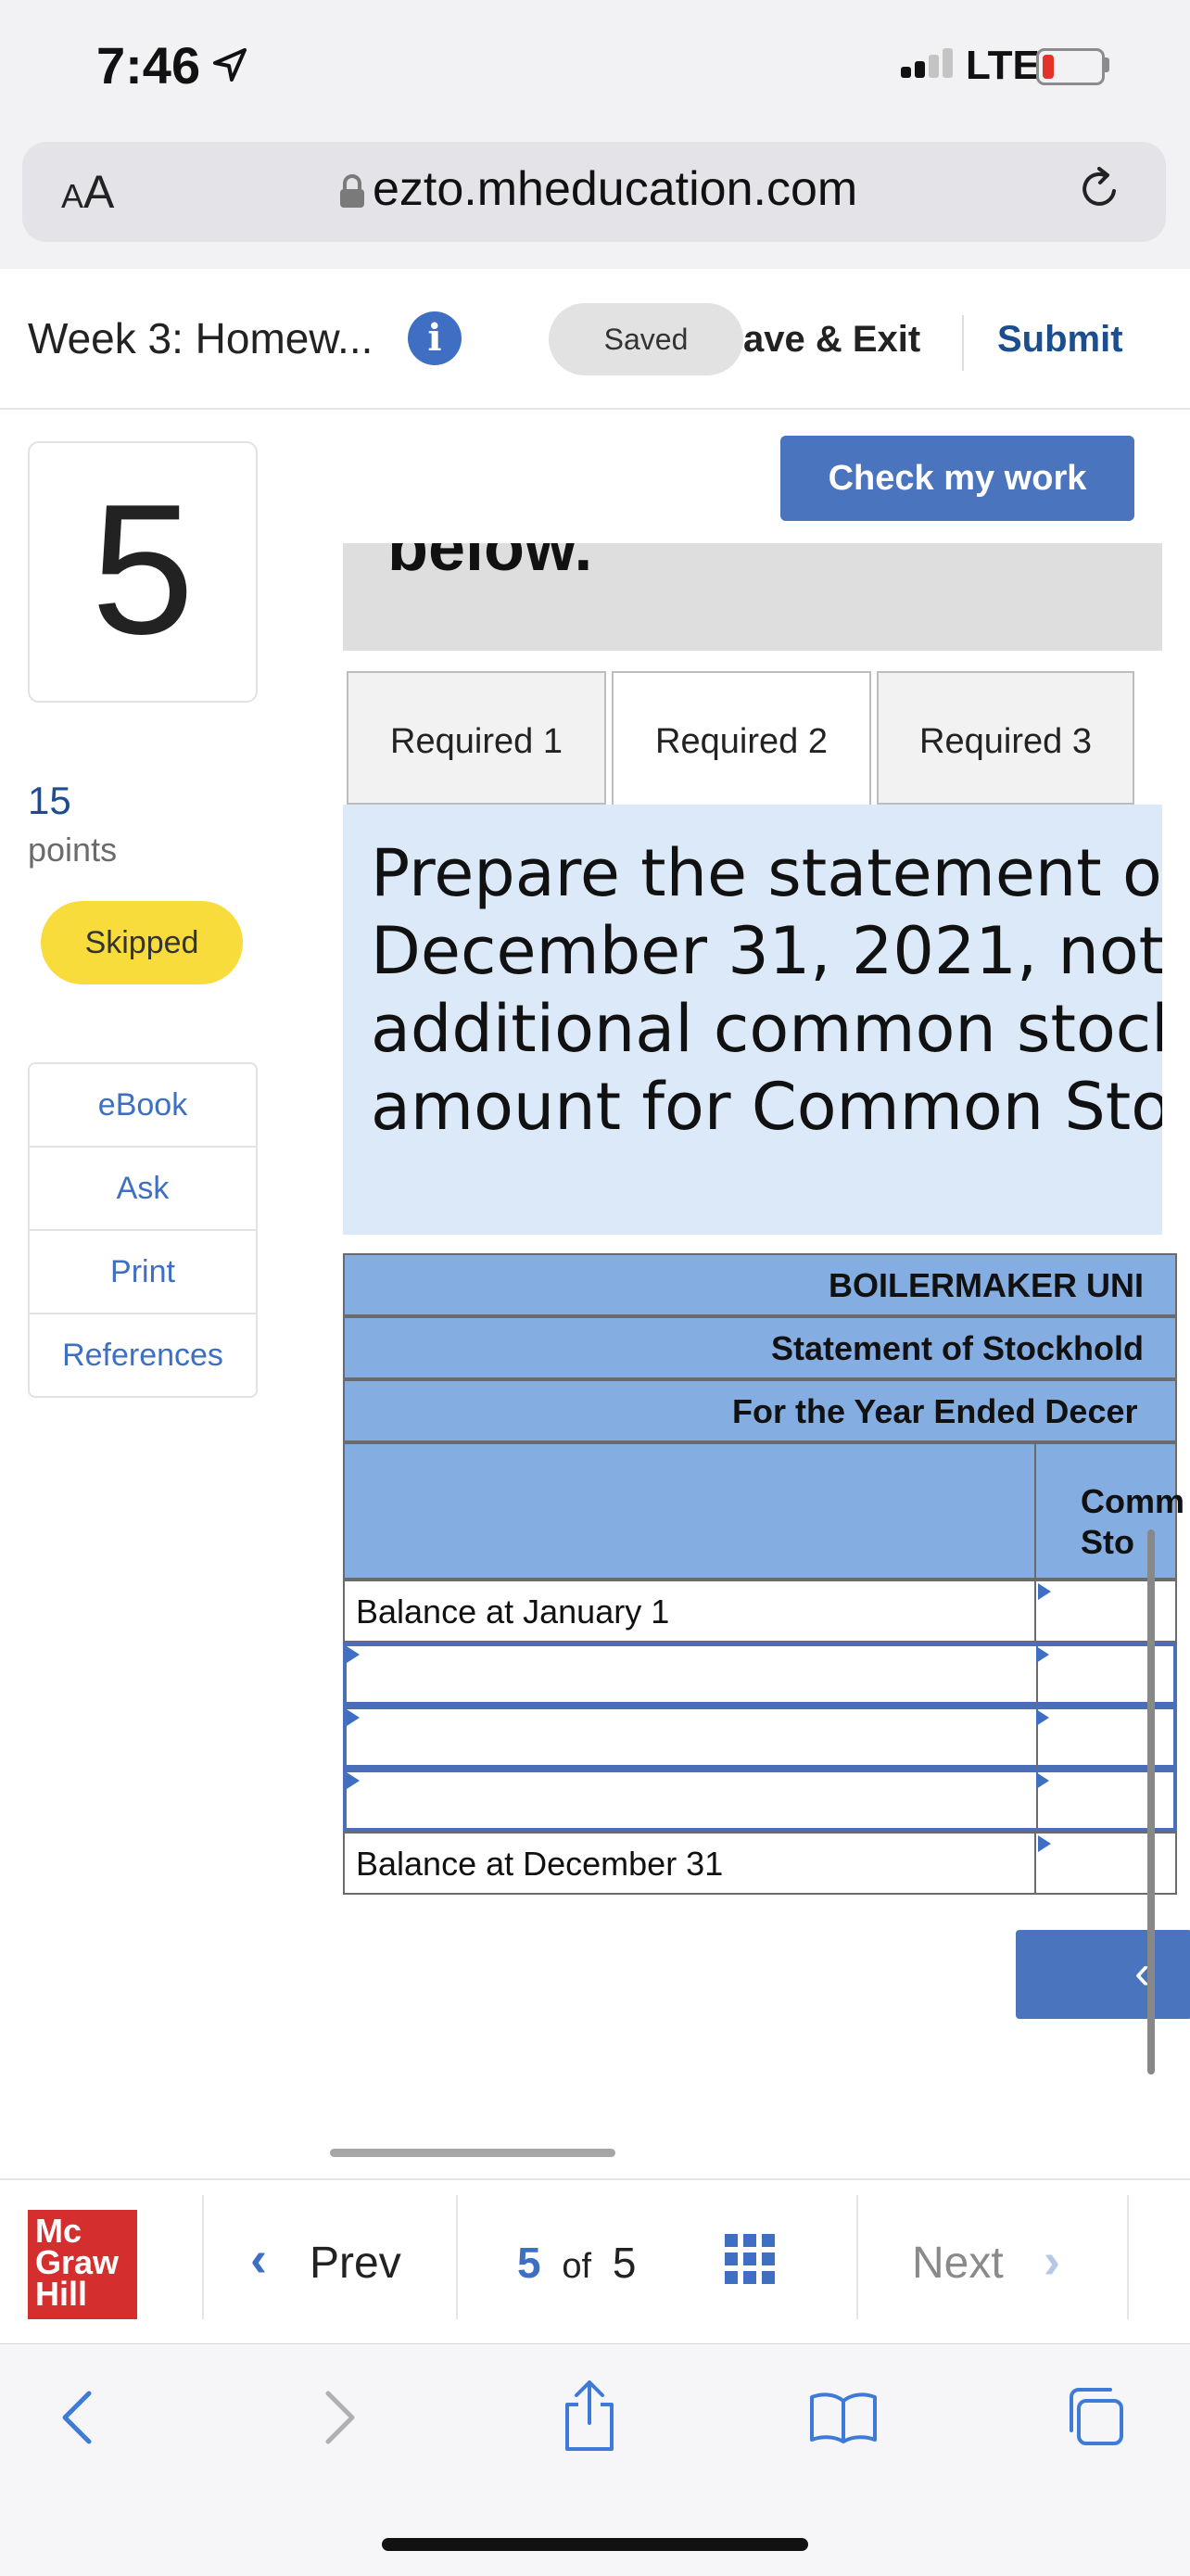  What do you see at coordinates (540, 1864) in the screenshot?
I see `row-label: Balance at December 31` at bounding box center [540, 1864].